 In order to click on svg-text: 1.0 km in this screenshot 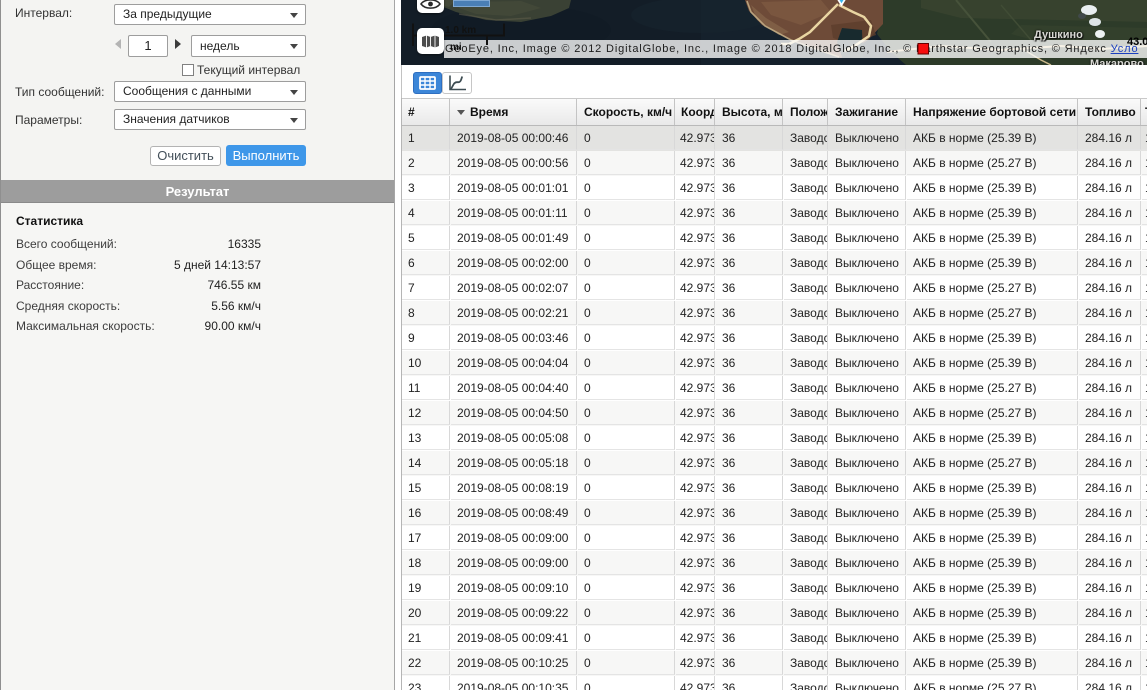, I will do `click(460, 30)`.